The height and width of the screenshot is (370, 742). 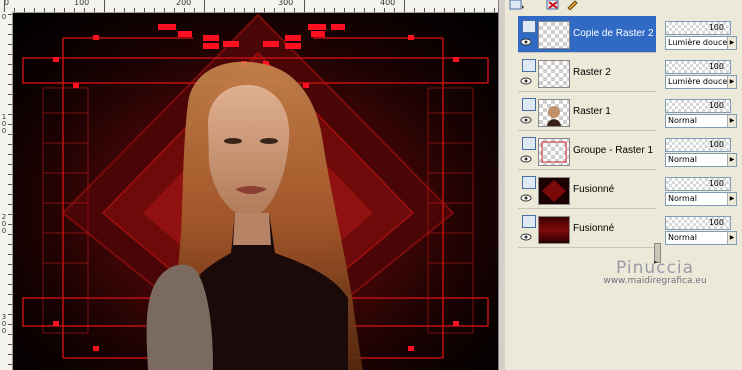 What do you see at coordinates (516, 5) in the screenshot?
I see `new-layer-icon` at bounding box center [516, 5].